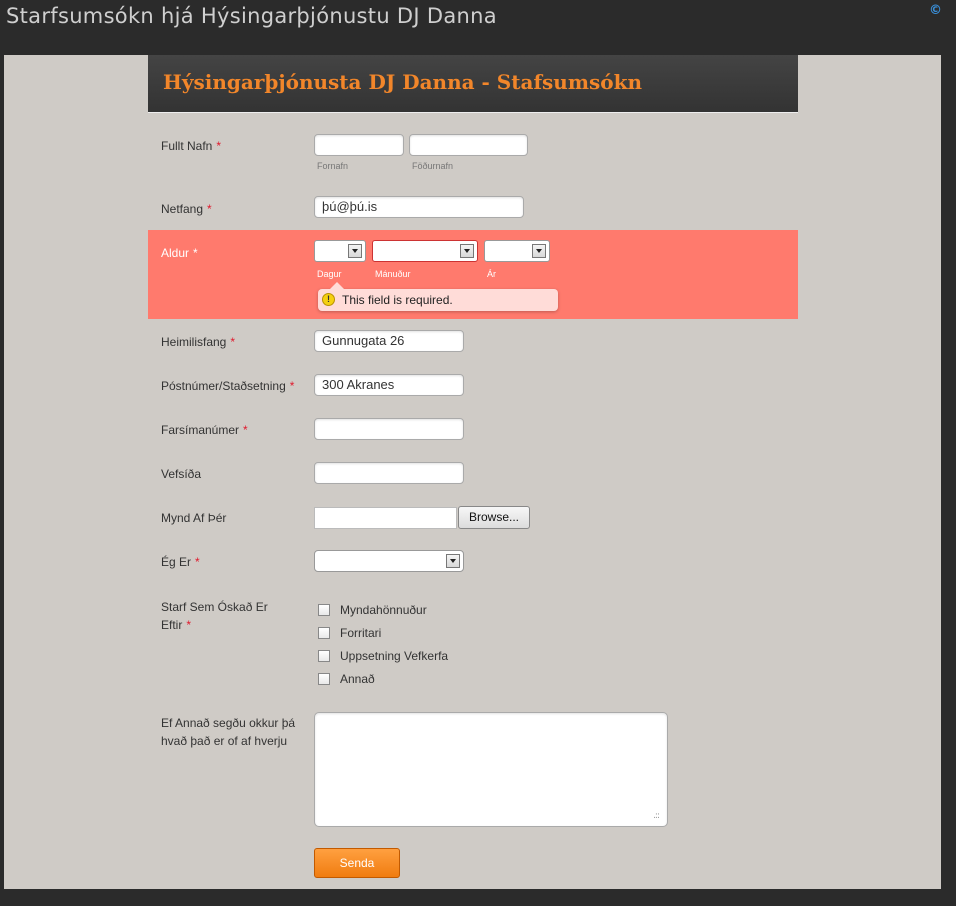 The width and height of the screenshot is (956, 906). Describe the element at coordinates (214, 616) in the screenshot. I see `job-label: Starf Sem Óskað Er Eftir *` at that location.